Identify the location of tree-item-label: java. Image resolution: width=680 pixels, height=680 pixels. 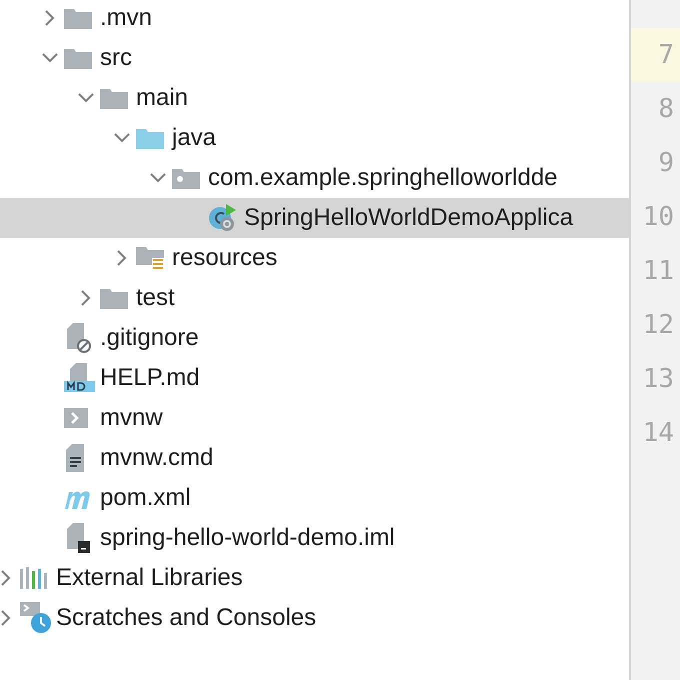
(194, 138).